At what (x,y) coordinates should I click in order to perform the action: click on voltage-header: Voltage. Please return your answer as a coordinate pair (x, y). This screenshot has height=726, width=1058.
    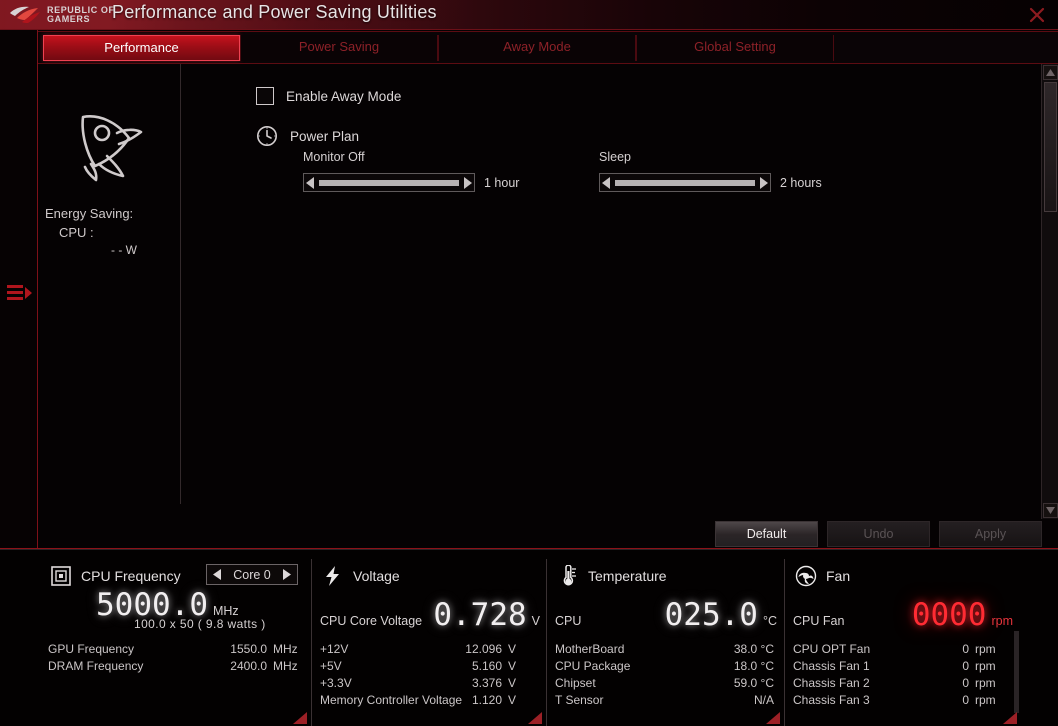
    Looking at the image, I should click on (361, 576).